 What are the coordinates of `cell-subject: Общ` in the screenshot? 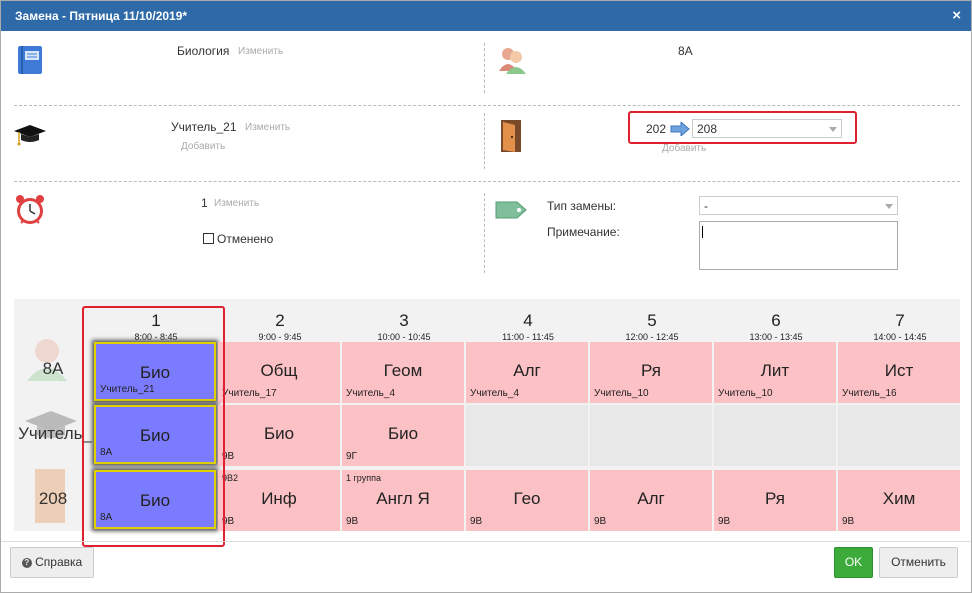 It's located at (279, 370).